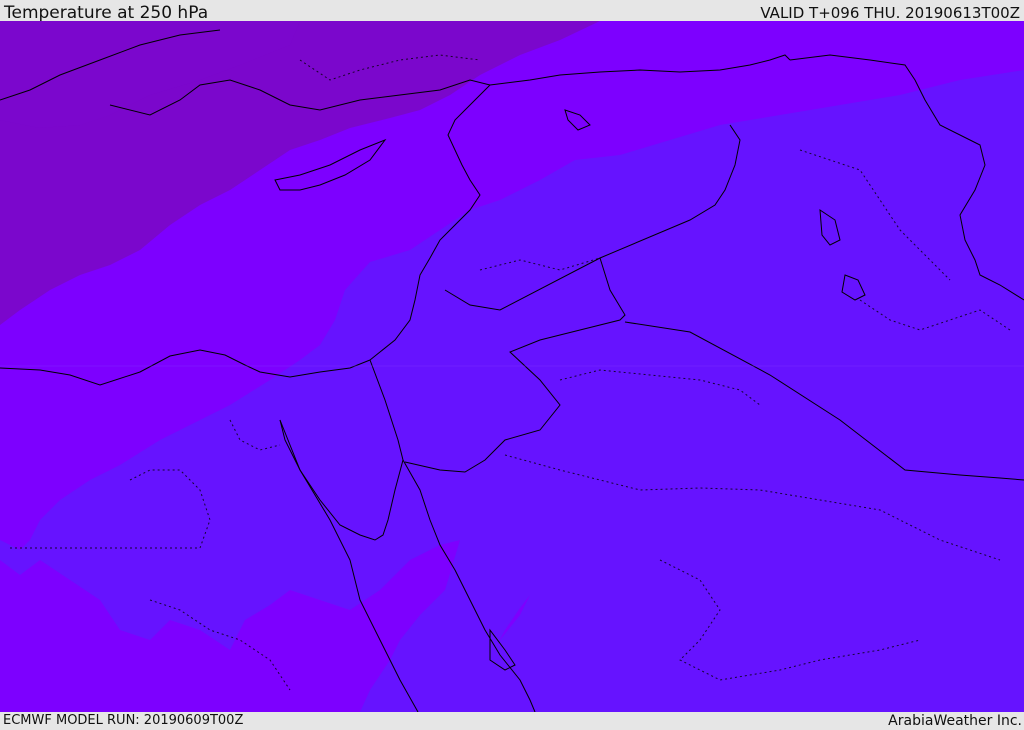 Image resolution: width=1024 pixels, height=730 pixels. Describe the element at coordinates (106, 13) in the screenshot. I see `map-title: Temperature at 250 hPa` at that location.